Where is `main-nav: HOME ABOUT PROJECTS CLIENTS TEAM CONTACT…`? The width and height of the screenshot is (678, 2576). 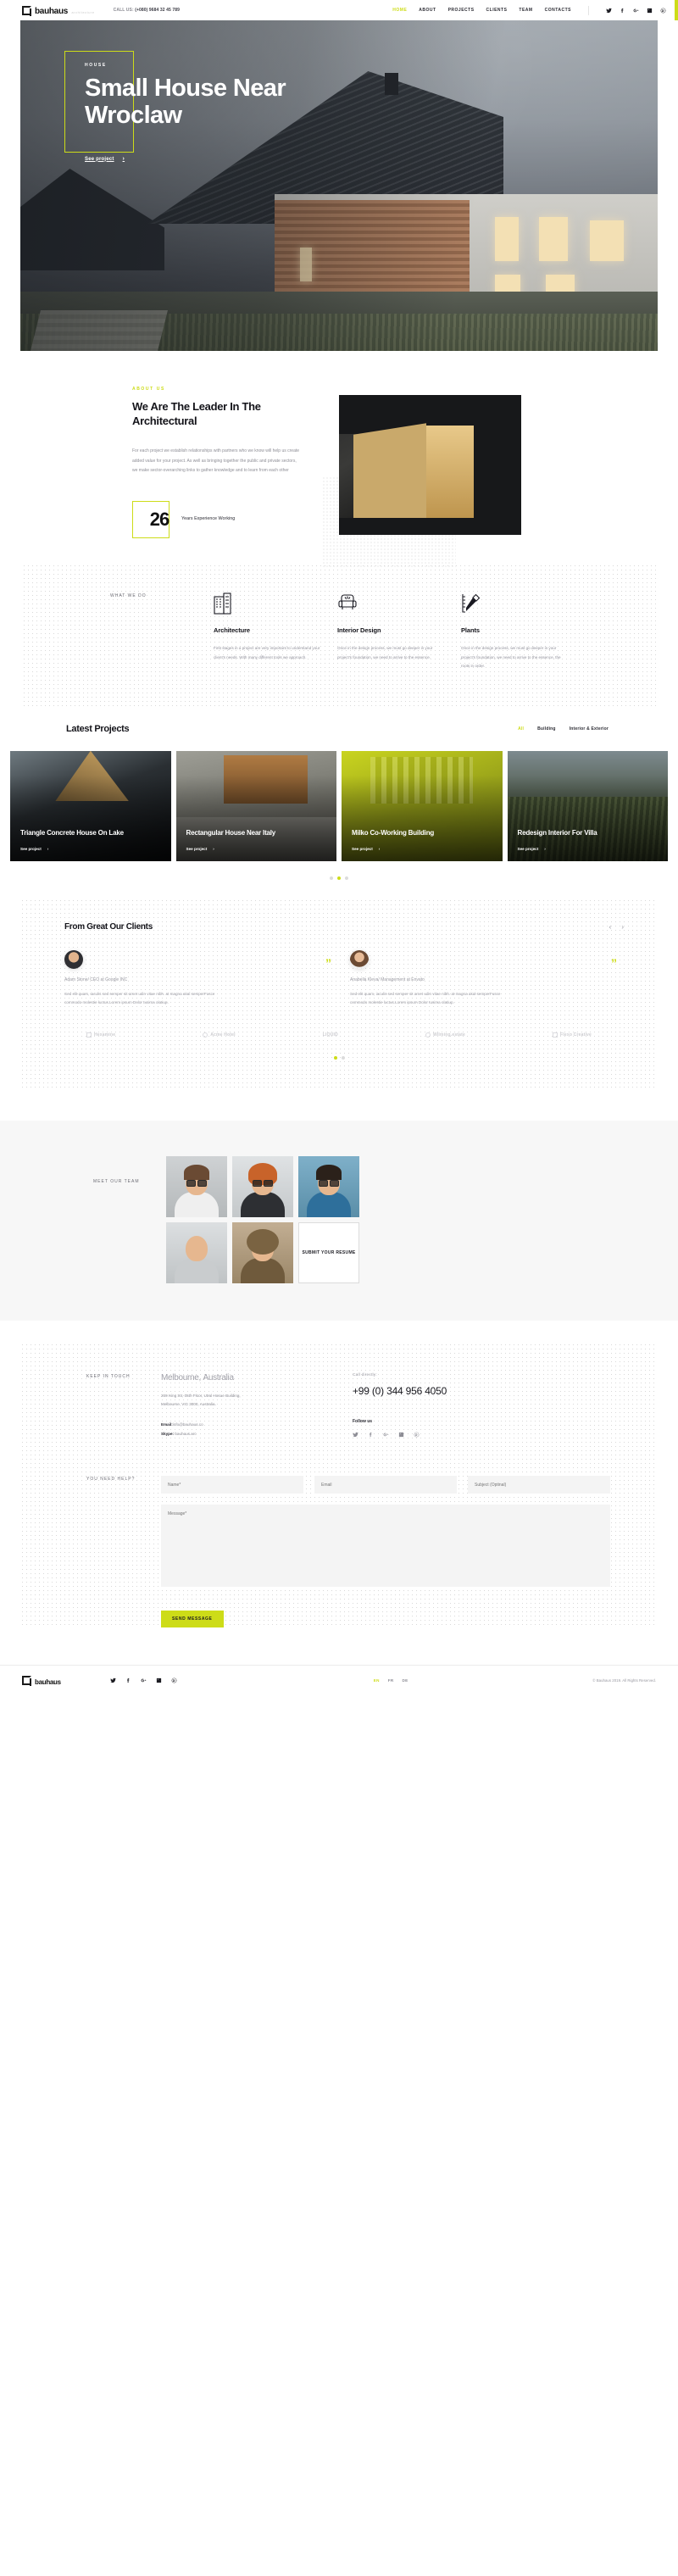
main-nav: HOME ABOUT PROJECTS CLIENTS TEAM CONTACT… is located at coordinates (529, 10).